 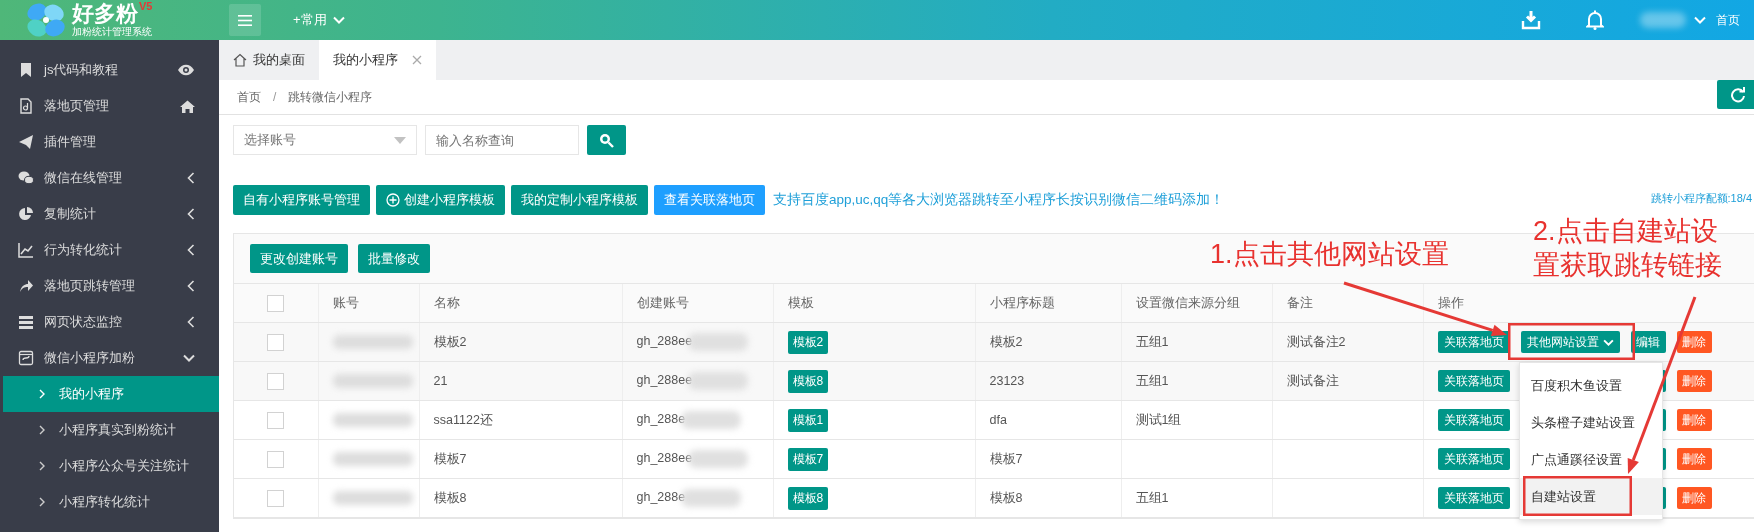 What do you see at coordinates (1591, 459) in the screenshot?
I see `dropdown-item: 广点通蹊径设置` at bounding box center [1591, 459].